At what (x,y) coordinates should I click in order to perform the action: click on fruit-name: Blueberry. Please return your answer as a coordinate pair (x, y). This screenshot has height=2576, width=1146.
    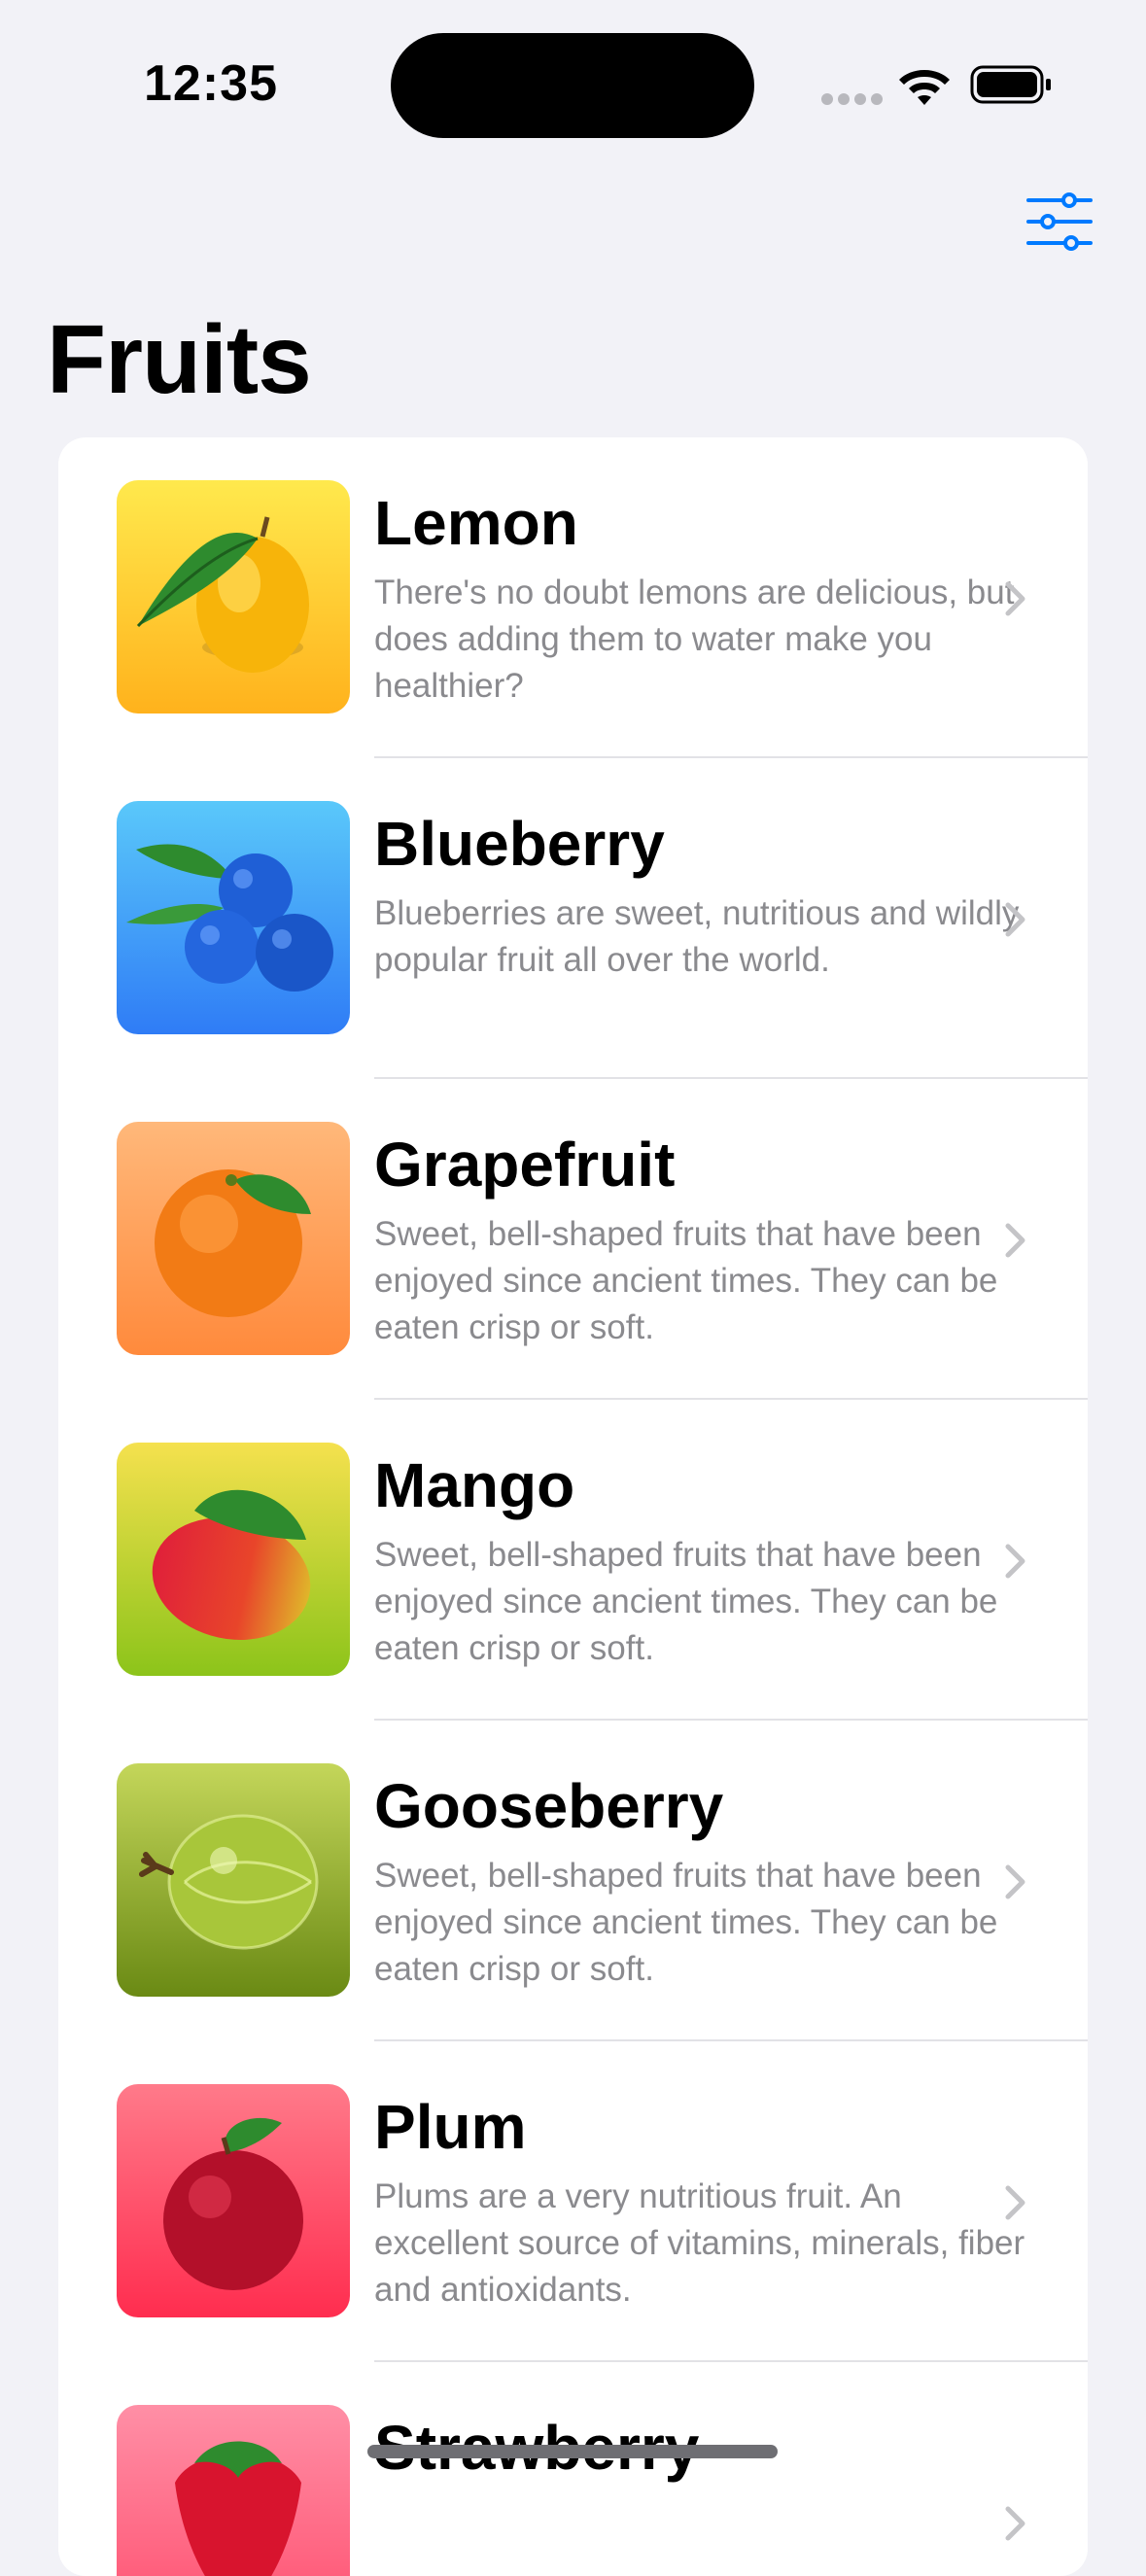
    Looking at the image, I should click on (520, 844).